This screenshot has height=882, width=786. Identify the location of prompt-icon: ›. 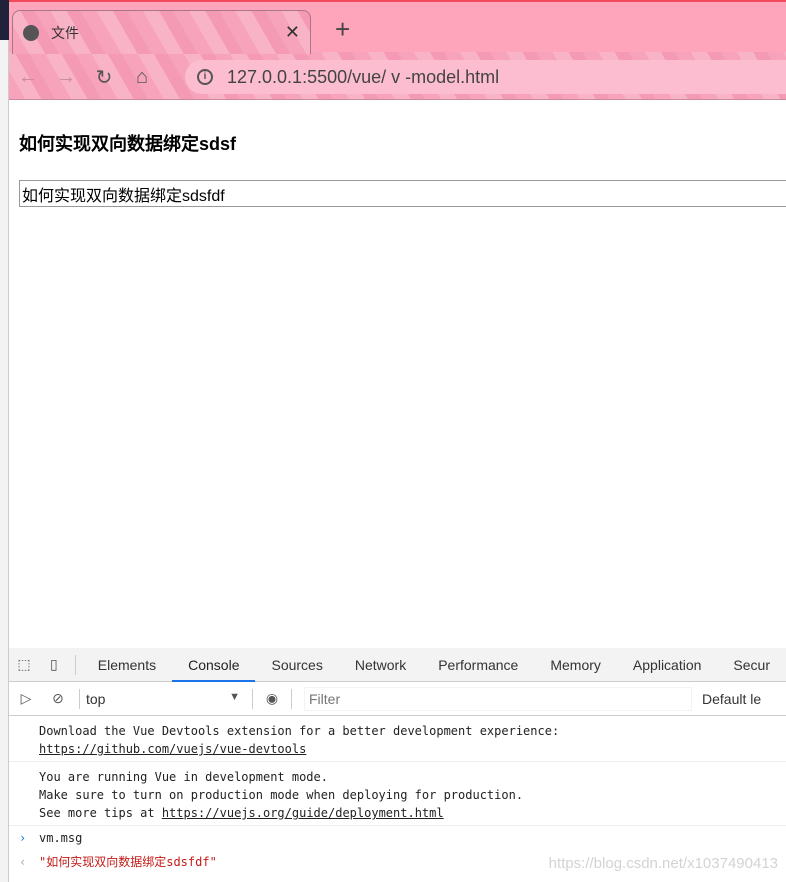
(23, 838).